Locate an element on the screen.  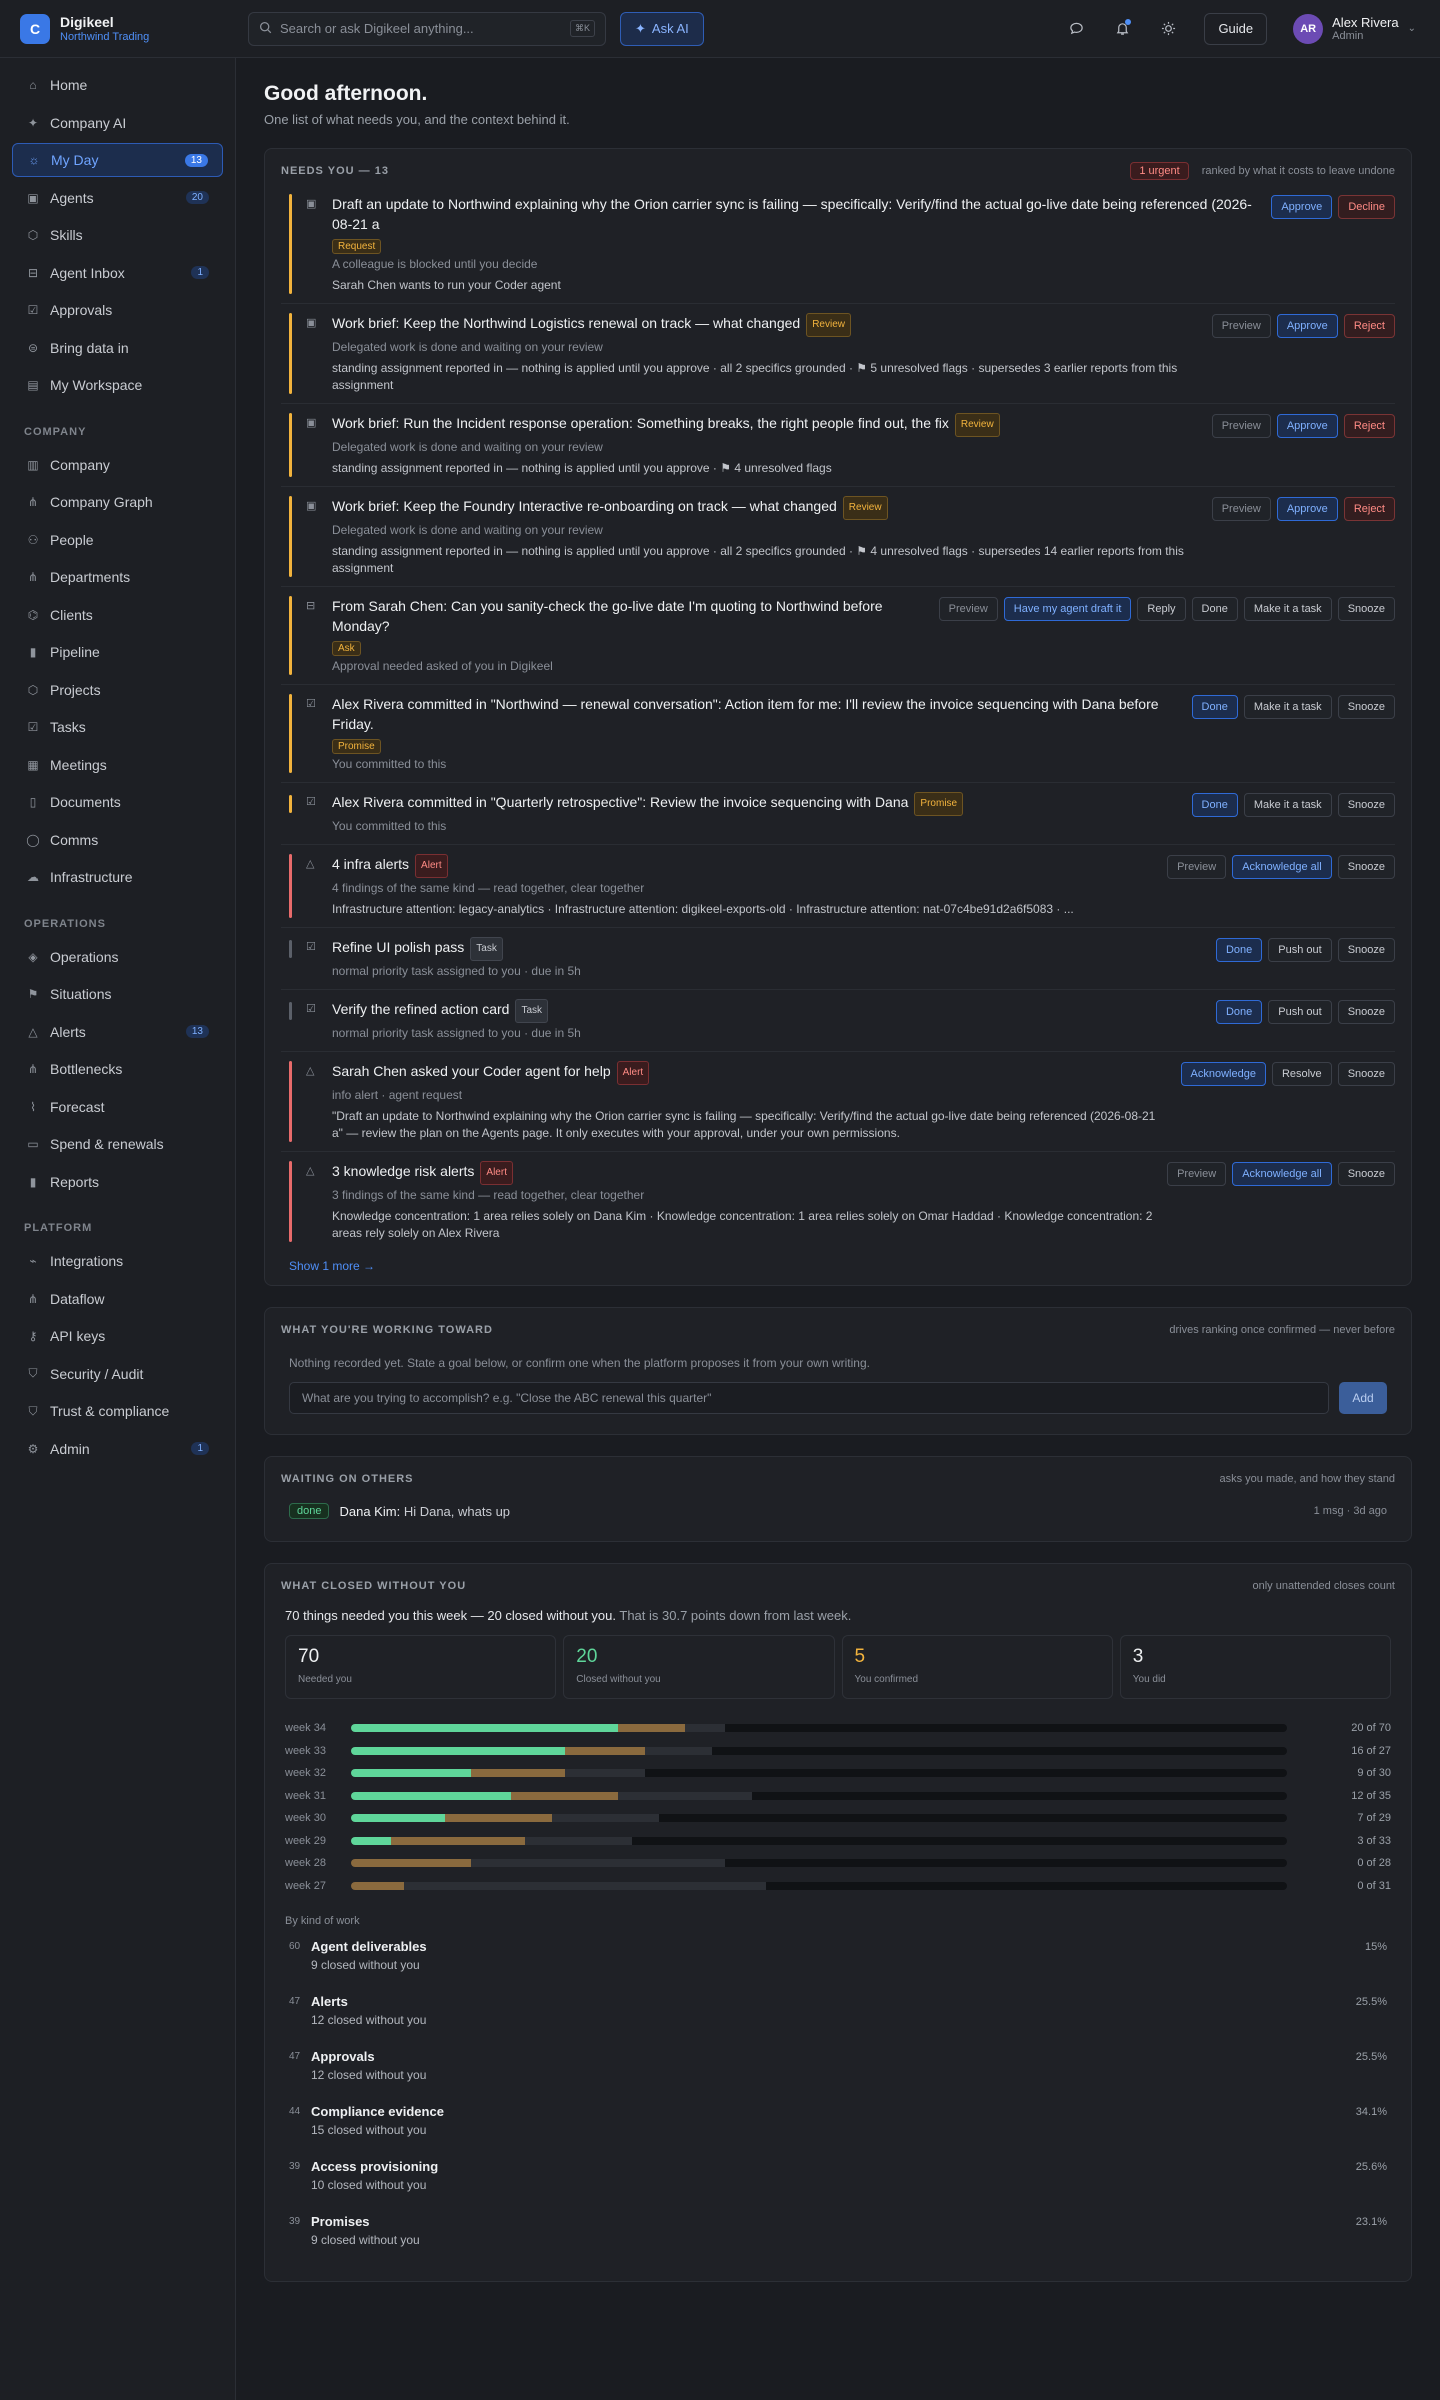
sidebar-item-alerts: △ Alerts 13 is located at coordinates (117, 1032).